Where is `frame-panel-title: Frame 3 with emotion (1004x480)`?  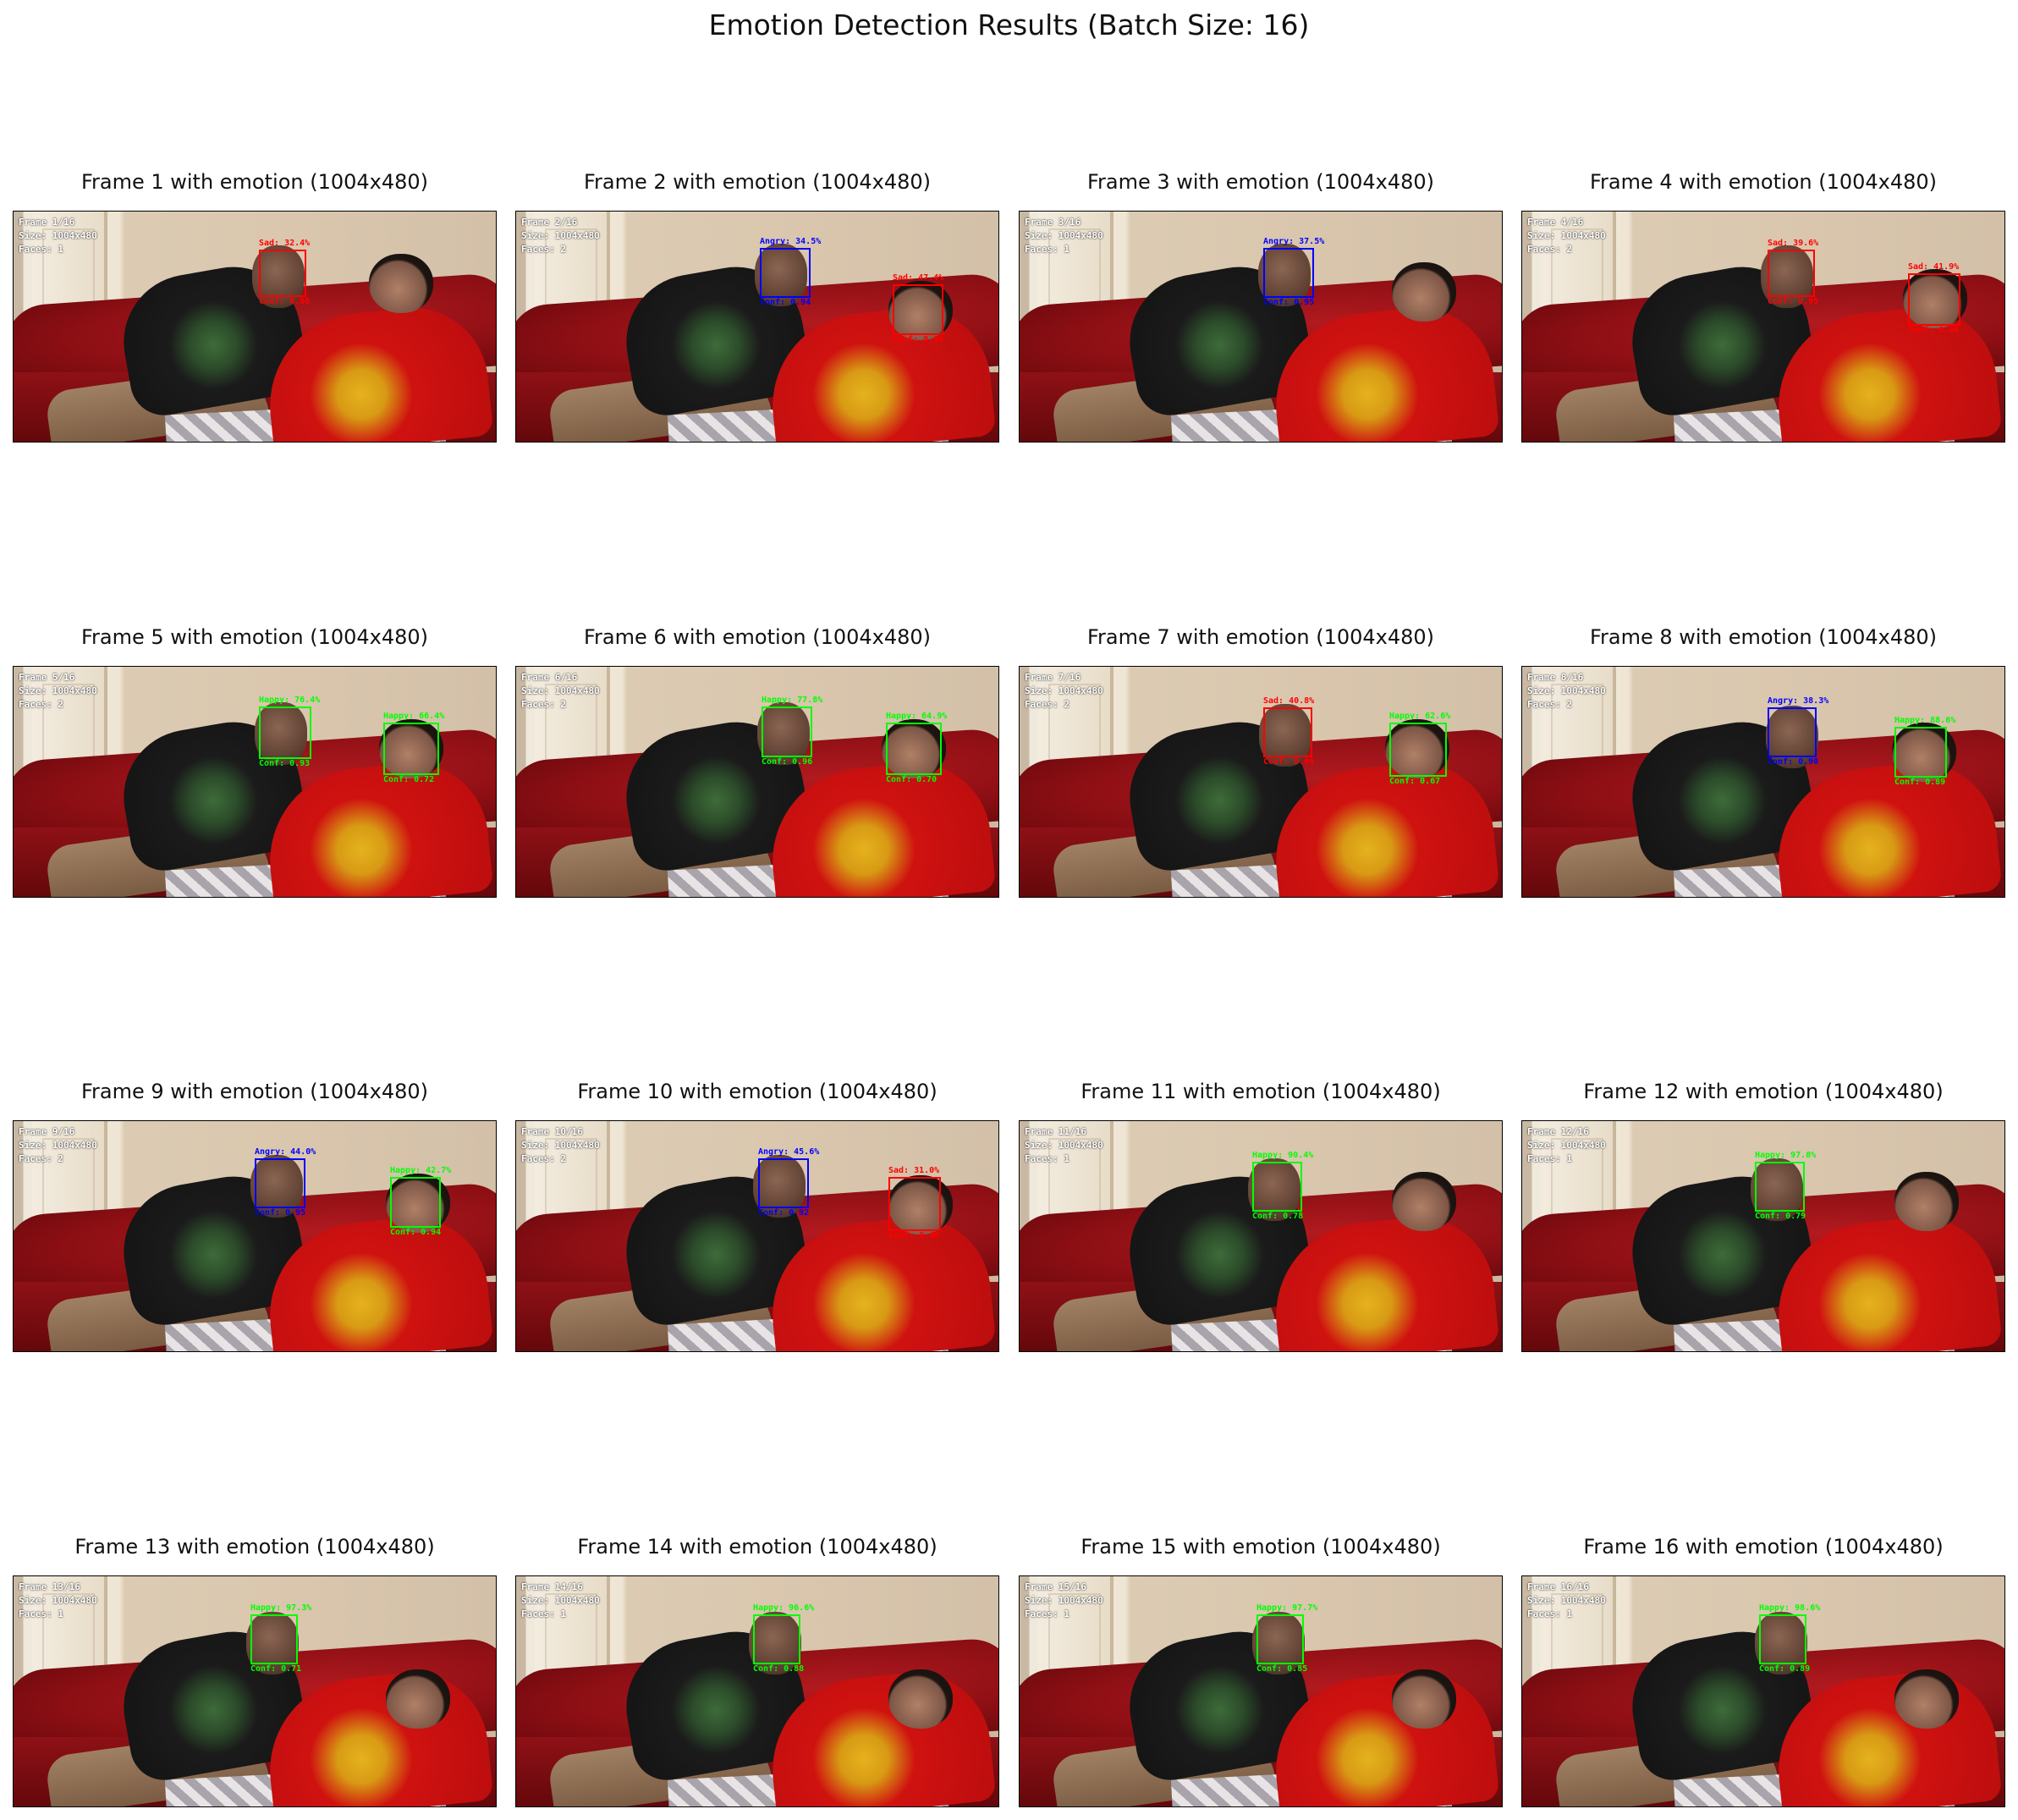 frame-panel-title: Frame 3 with emotion (1004x480) is located at coordinates (1261, 182).